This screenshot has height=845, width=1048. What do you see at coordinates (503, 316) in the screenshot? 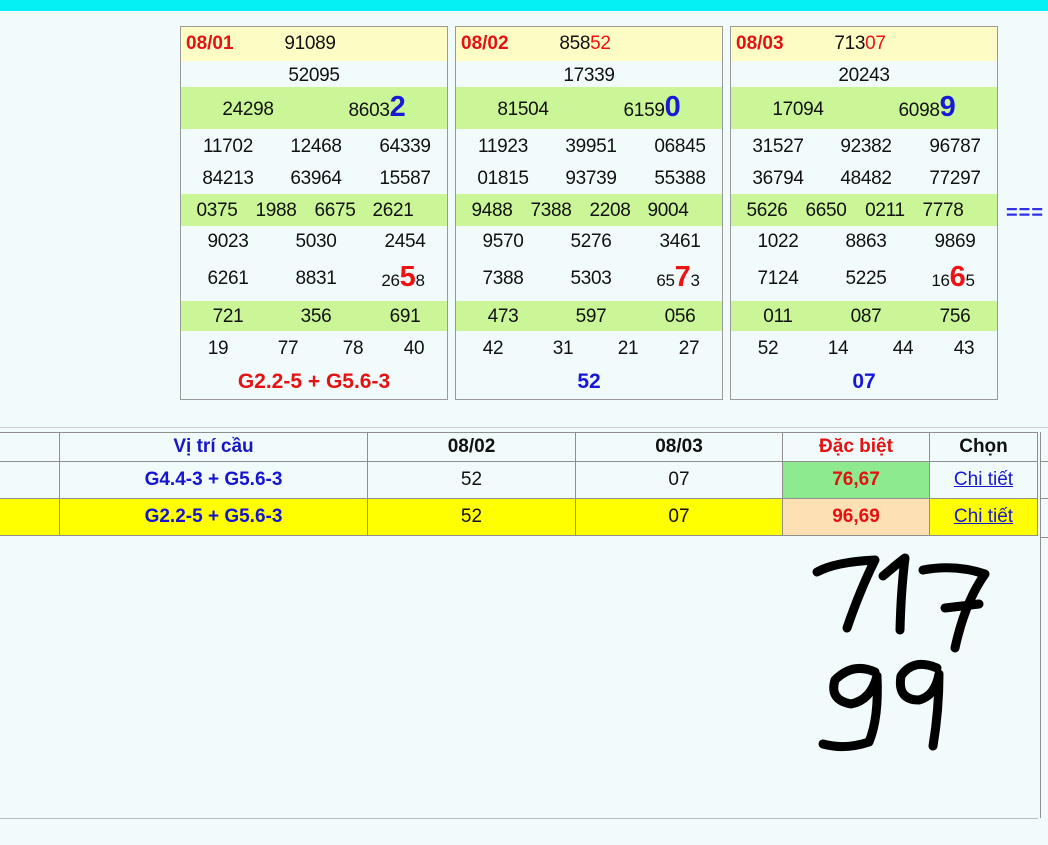
I see `prize-6: 473` at bounding box center [503, 316].